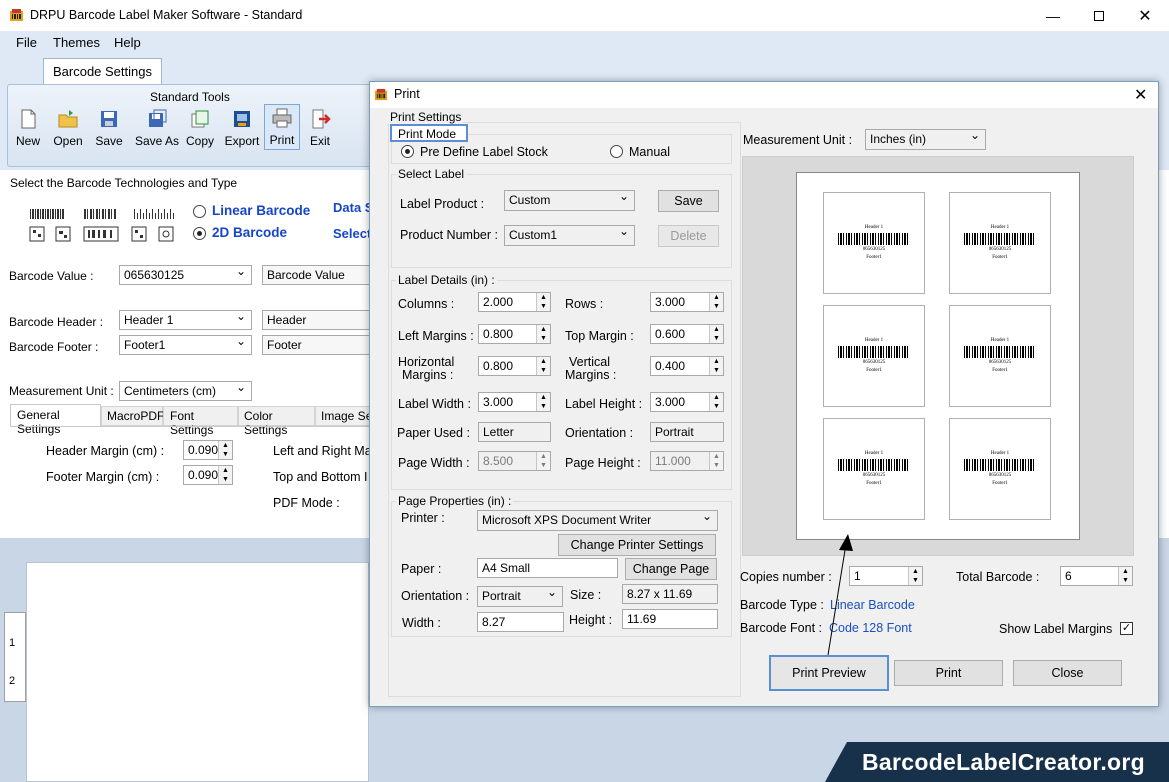 This screenshot has width=1169, height=782. What do you see at coordinates (68, 127) in the screenshot?
I see `open-button: Open` at bounding box center [68, 127].